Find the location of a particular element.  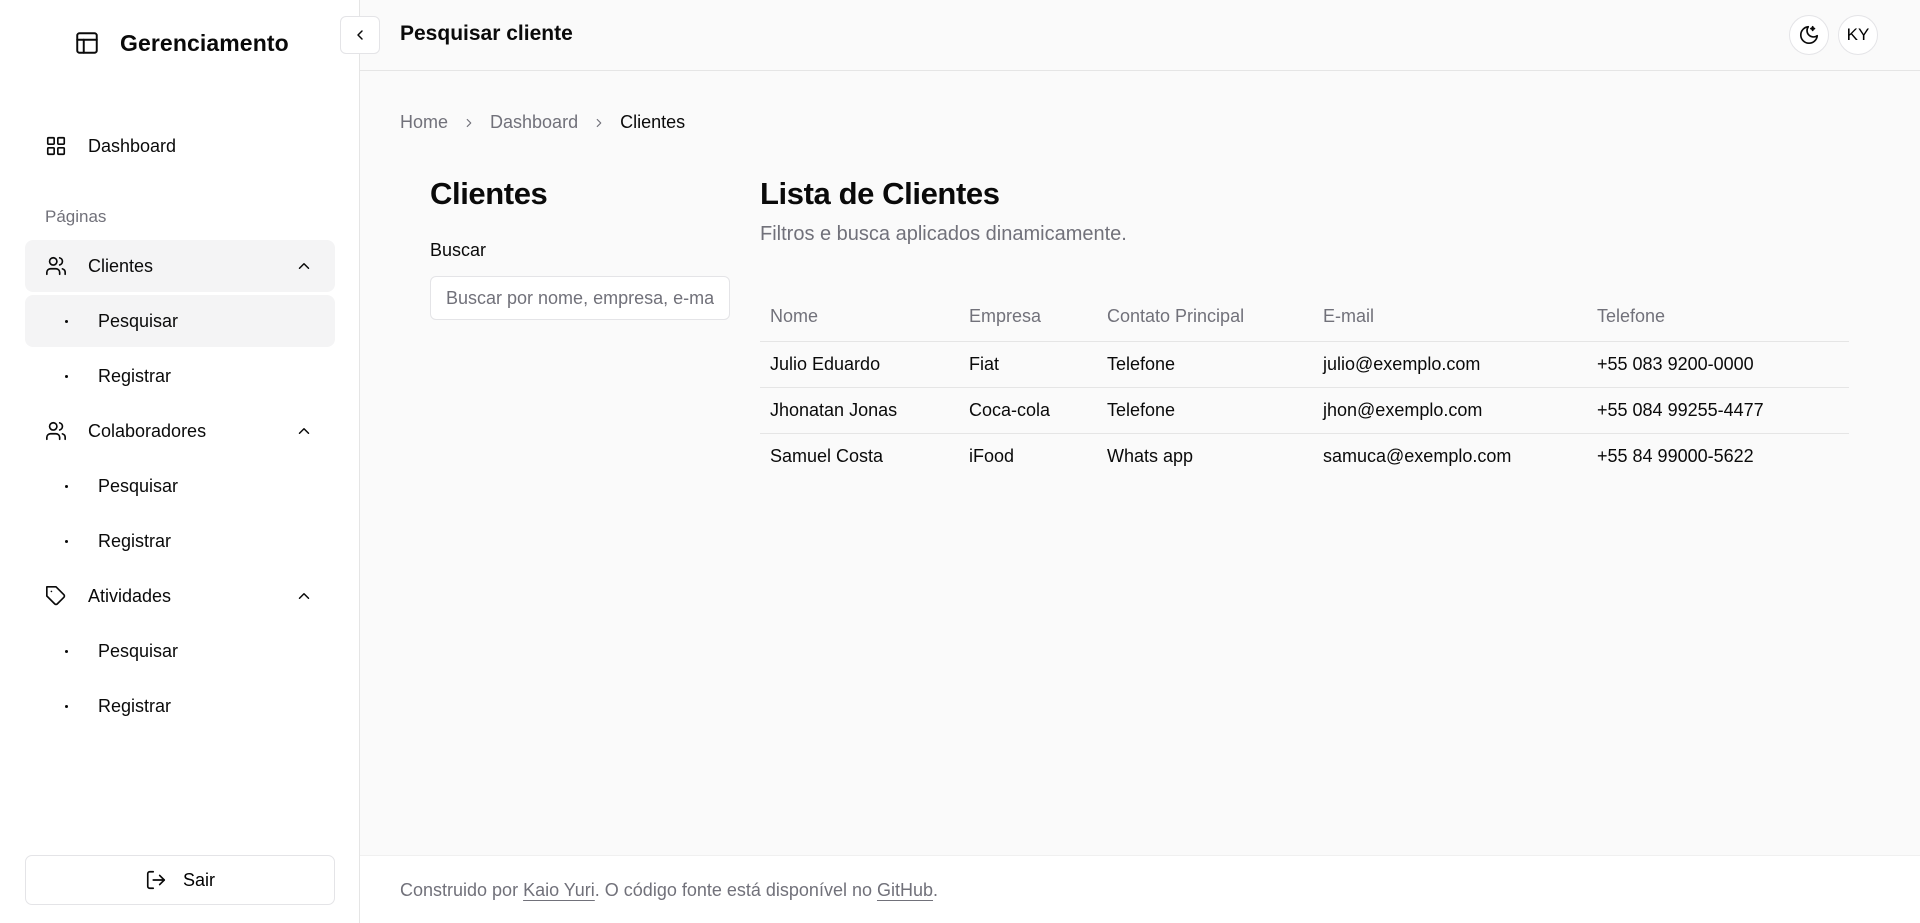

column-header-empresa: Empresa is located at coordinates (1028, 317).